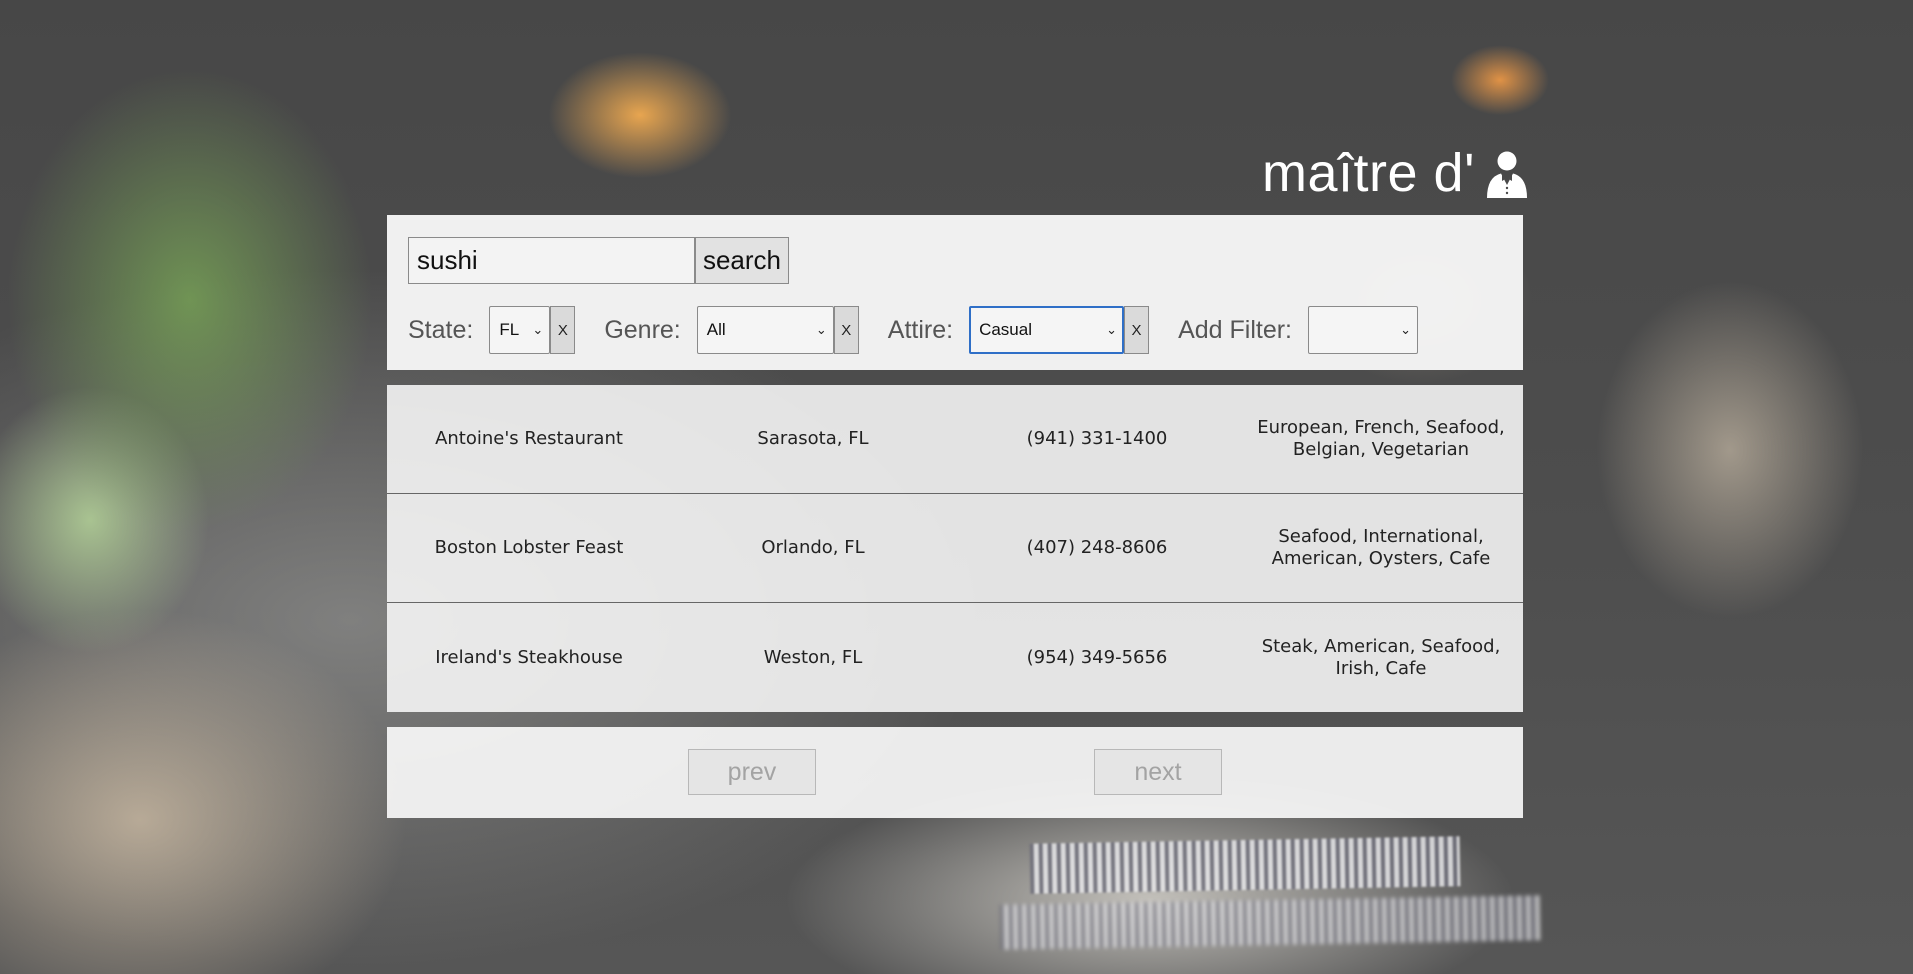 This screenshot has width=1913, height=974. Describe the element at coordinates (813, 547) in the screenshot. I see `restaurant-location: Orlando, FL` at that location.